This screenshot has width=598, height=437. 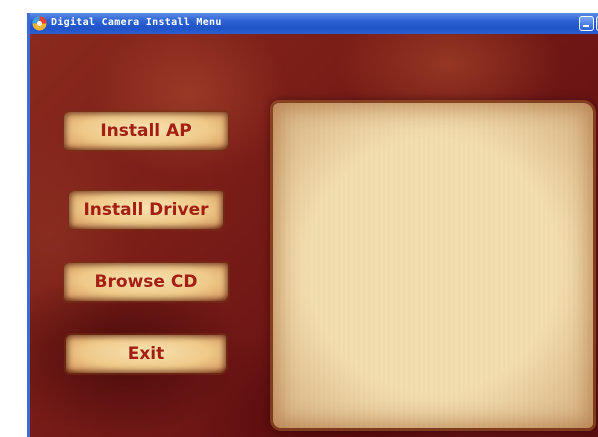 What do you see at coordinates (39, 23) in the screenshot?
I see `camera-app-icon` at bounding box center [39, 23].